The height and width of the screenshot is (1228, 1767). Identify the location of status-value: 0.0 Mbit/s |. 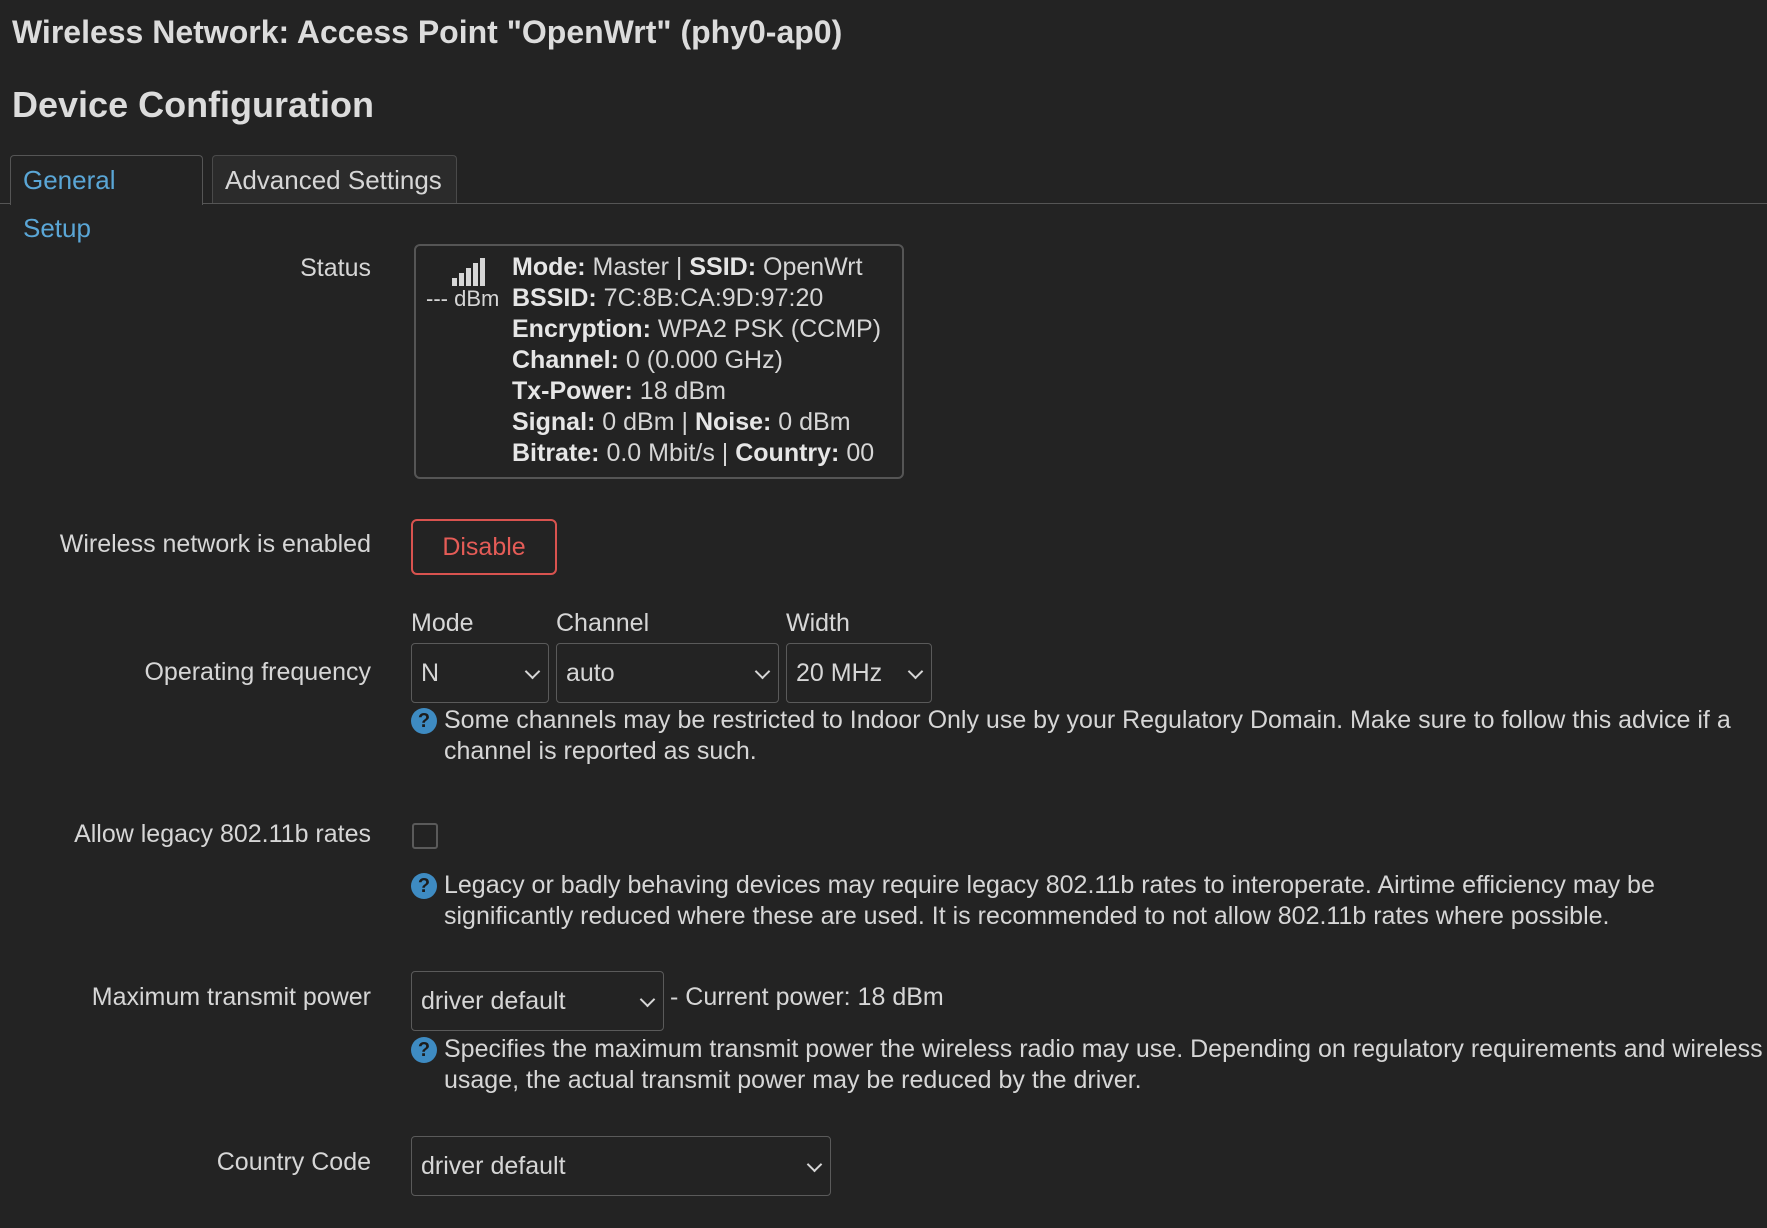
(667, 453).